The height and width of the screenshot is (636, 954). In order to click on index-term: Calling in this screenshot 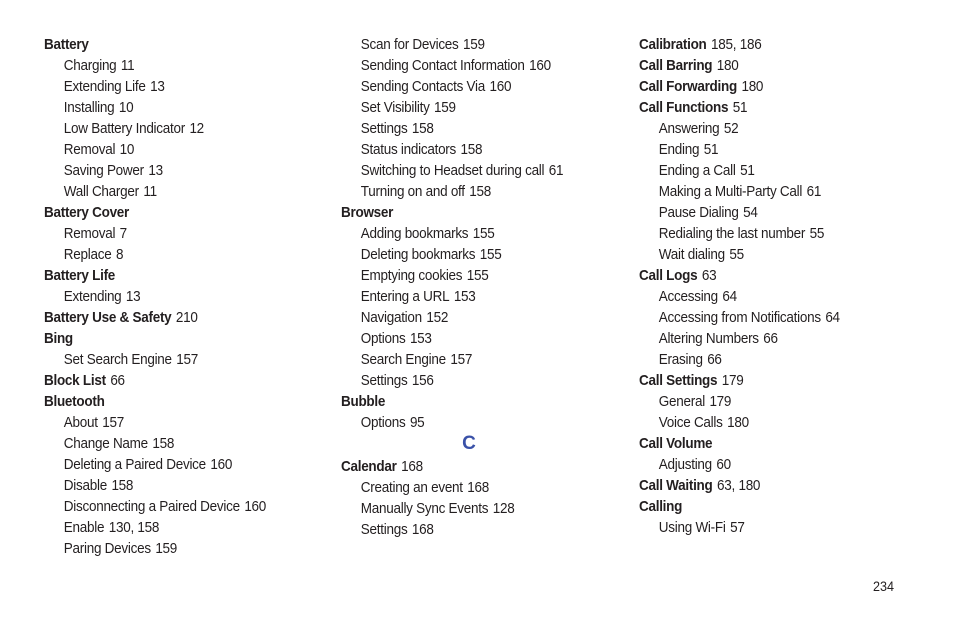, I will do `click(661, 506)`.